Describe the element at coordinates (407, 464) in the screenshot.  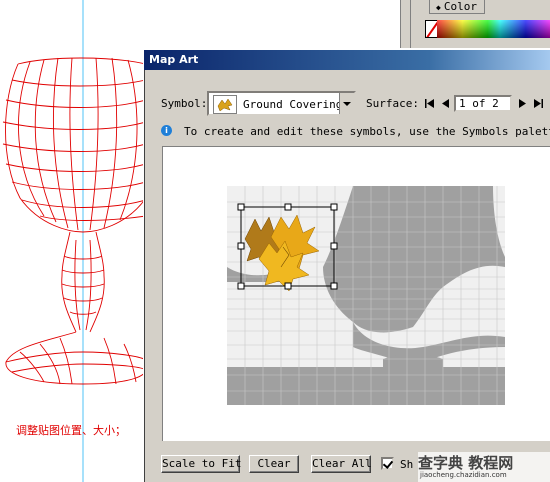
I see `shade-artwork-label: Sh` at that location.